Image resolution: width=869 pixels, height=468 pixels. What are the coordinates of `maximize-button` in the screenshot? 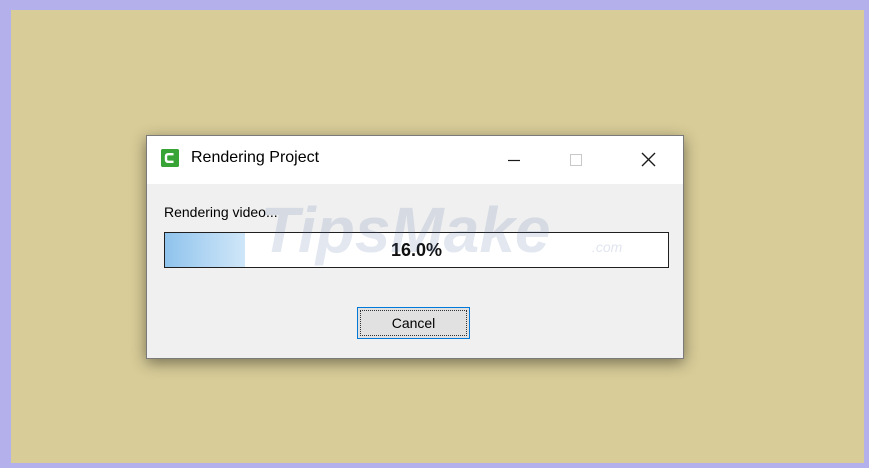 It's located at (576, 160).